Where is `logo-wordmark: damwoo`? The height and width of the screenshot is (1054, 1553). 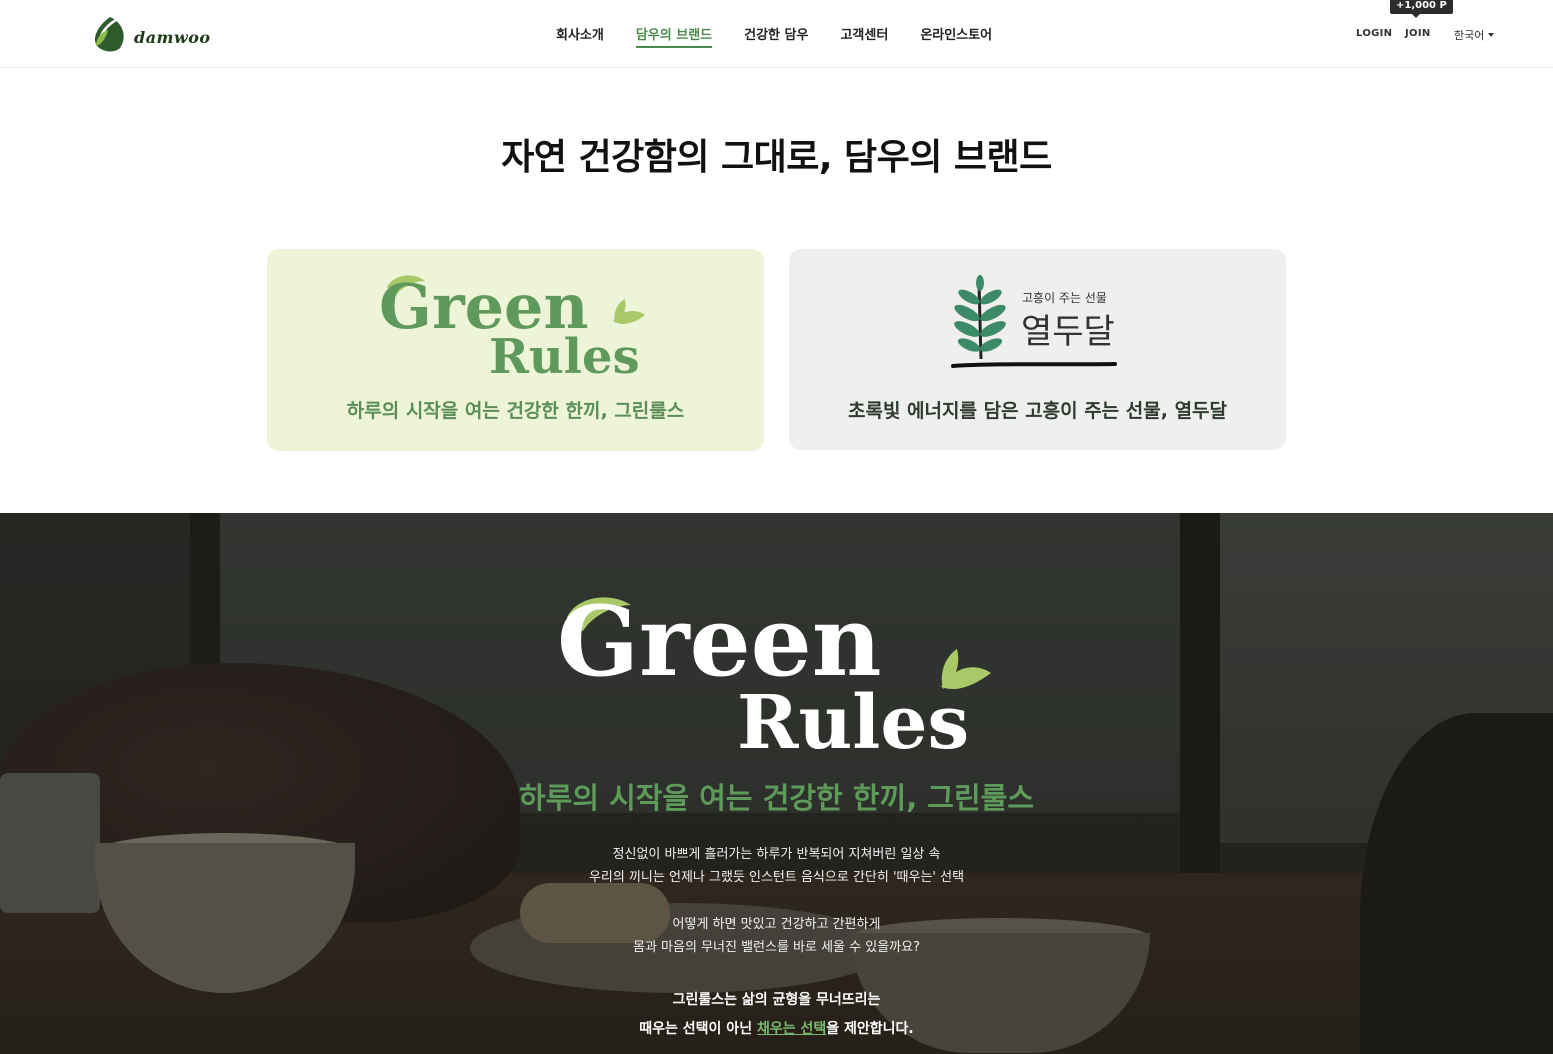
logo-wordmark: damwoo is located at coordinates (172, 37).